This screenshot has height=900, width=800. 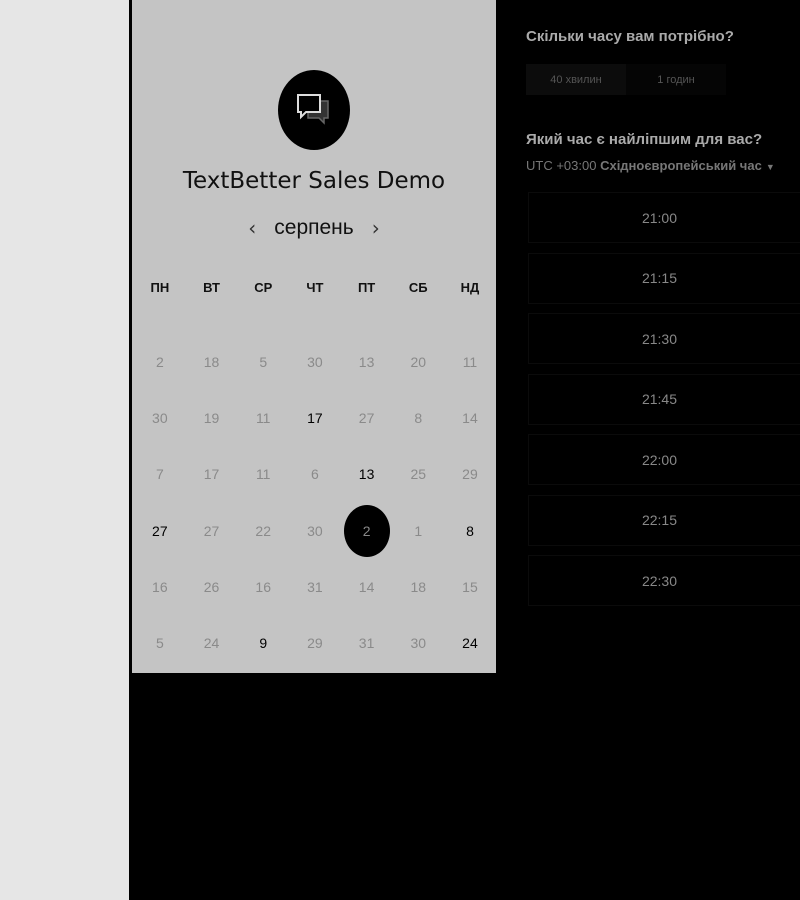 I want to click on weekday-tue: ВТ, so click(x=211, y=287).